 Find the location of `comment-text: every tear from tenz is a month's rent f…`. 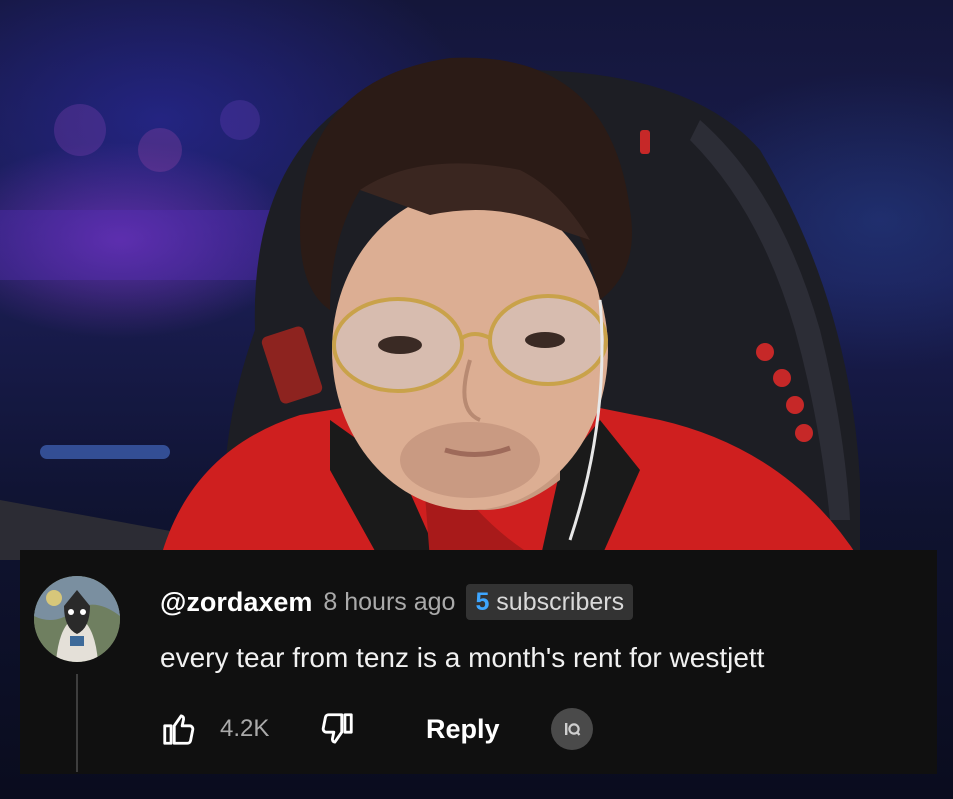

comment-text: every tear from tenz is a month's rent f… is located at coordinates (462, 657).